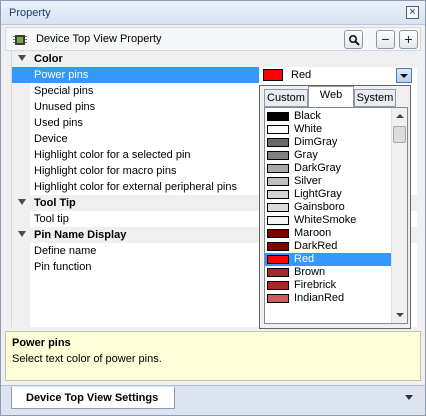 The height and width of the screenshot is (416, 426). I want to click on title-bar: Property ×, so click(213, 13).